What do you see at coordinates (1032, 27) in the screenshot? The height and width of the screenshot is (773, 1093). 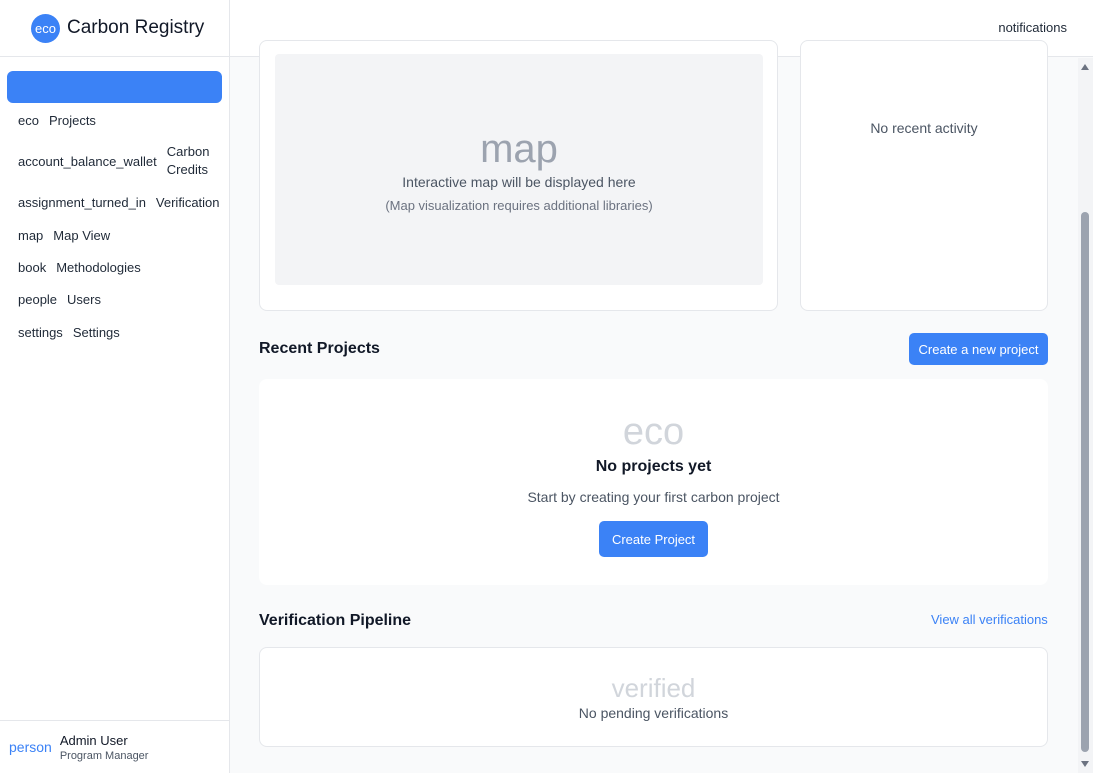 I see `notifications-icon: notifications` at bounding box center [1032, 27].